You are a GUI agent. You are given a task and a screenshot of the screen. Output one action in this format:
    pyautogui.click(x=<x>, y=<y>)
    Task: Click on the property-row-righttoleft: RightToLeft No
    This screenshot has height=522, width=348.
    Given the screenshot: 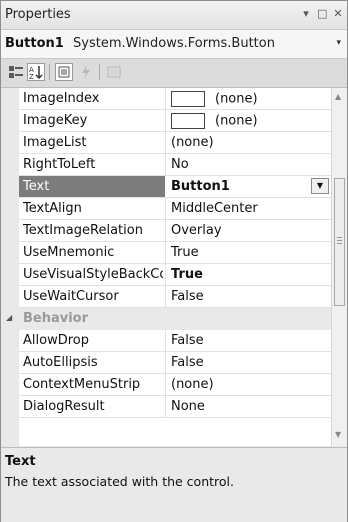 What is the action you would take?
    pyautogui.click(x=175, y=165)
    